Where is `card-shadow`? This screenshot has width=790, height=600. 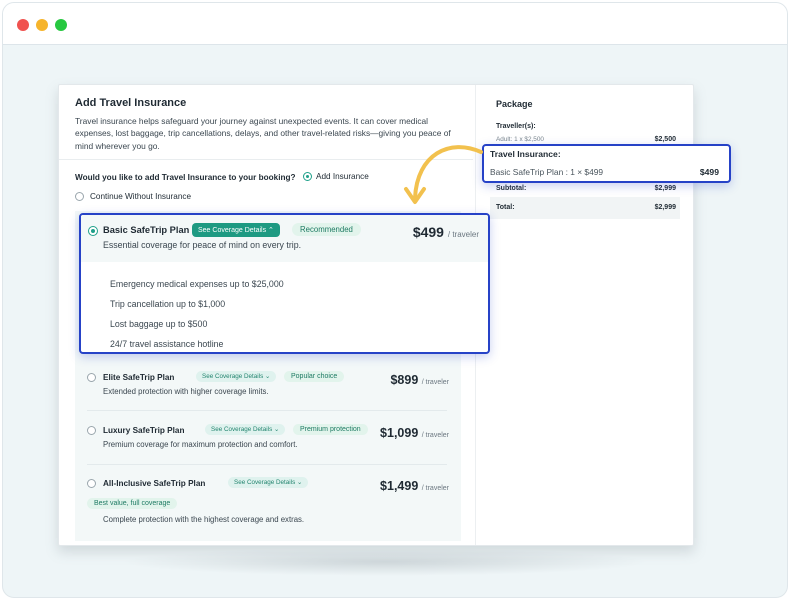 card-shadow is located at coordinates (385, 562).